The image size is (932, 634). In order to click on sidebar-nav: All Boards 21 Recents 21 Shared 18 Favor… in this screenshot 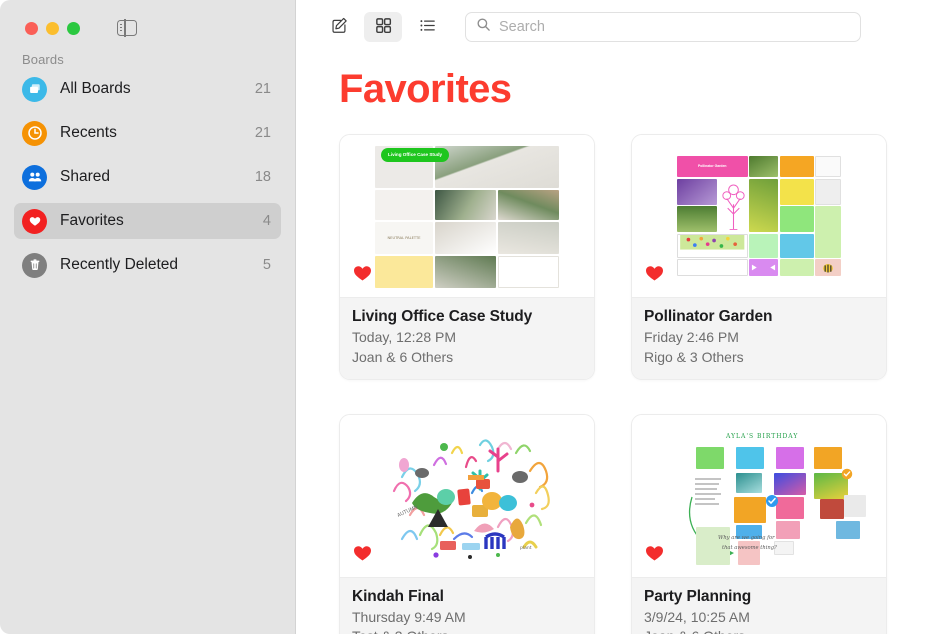, I will do `click(147, 177)`.